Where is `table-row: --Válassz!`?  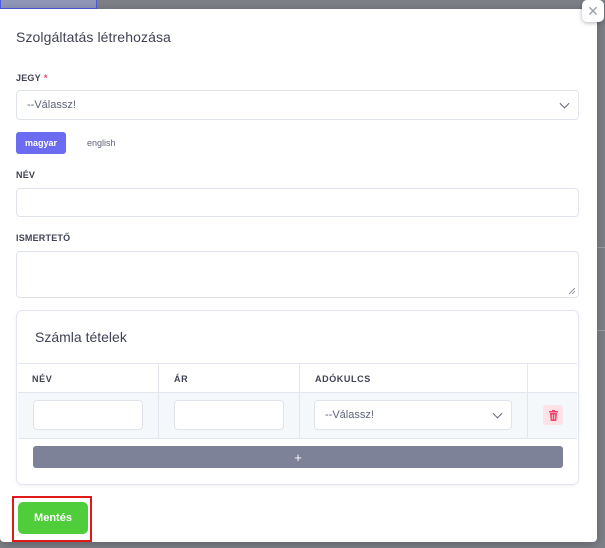
table-row: --Válassz! is located at coordinates (297, 416).